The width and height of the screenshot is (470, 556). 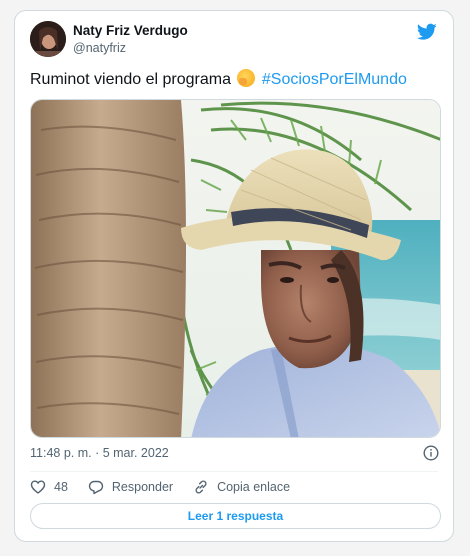 What do you see at coordinates (142, 487) in the screenshot?
I see `reply-label: Responder` at bounding box center [142, 487].